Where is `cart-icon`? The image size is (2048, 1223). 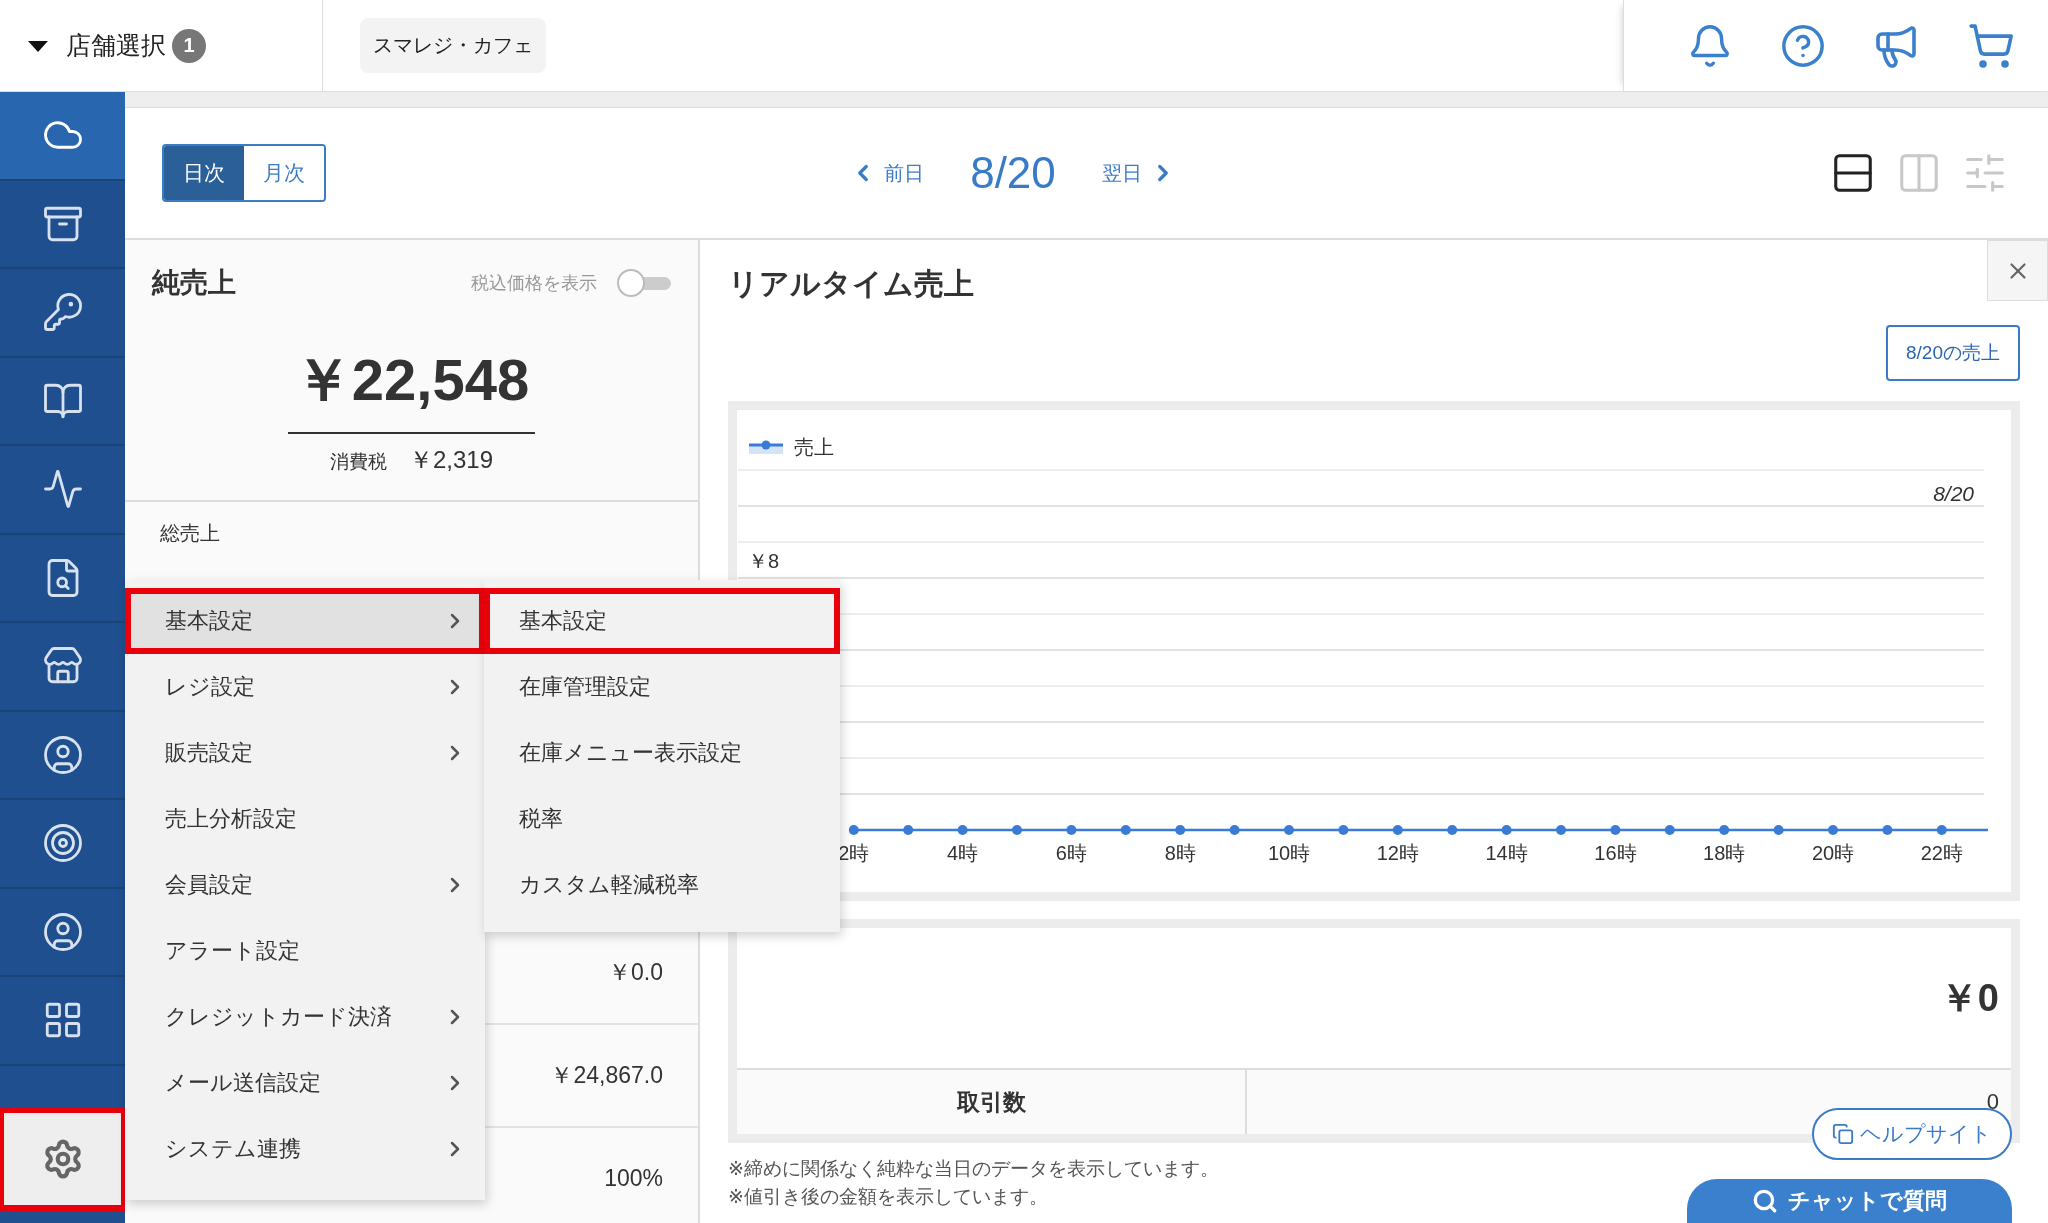 cart-icon is located at coordinates (1990, 45).